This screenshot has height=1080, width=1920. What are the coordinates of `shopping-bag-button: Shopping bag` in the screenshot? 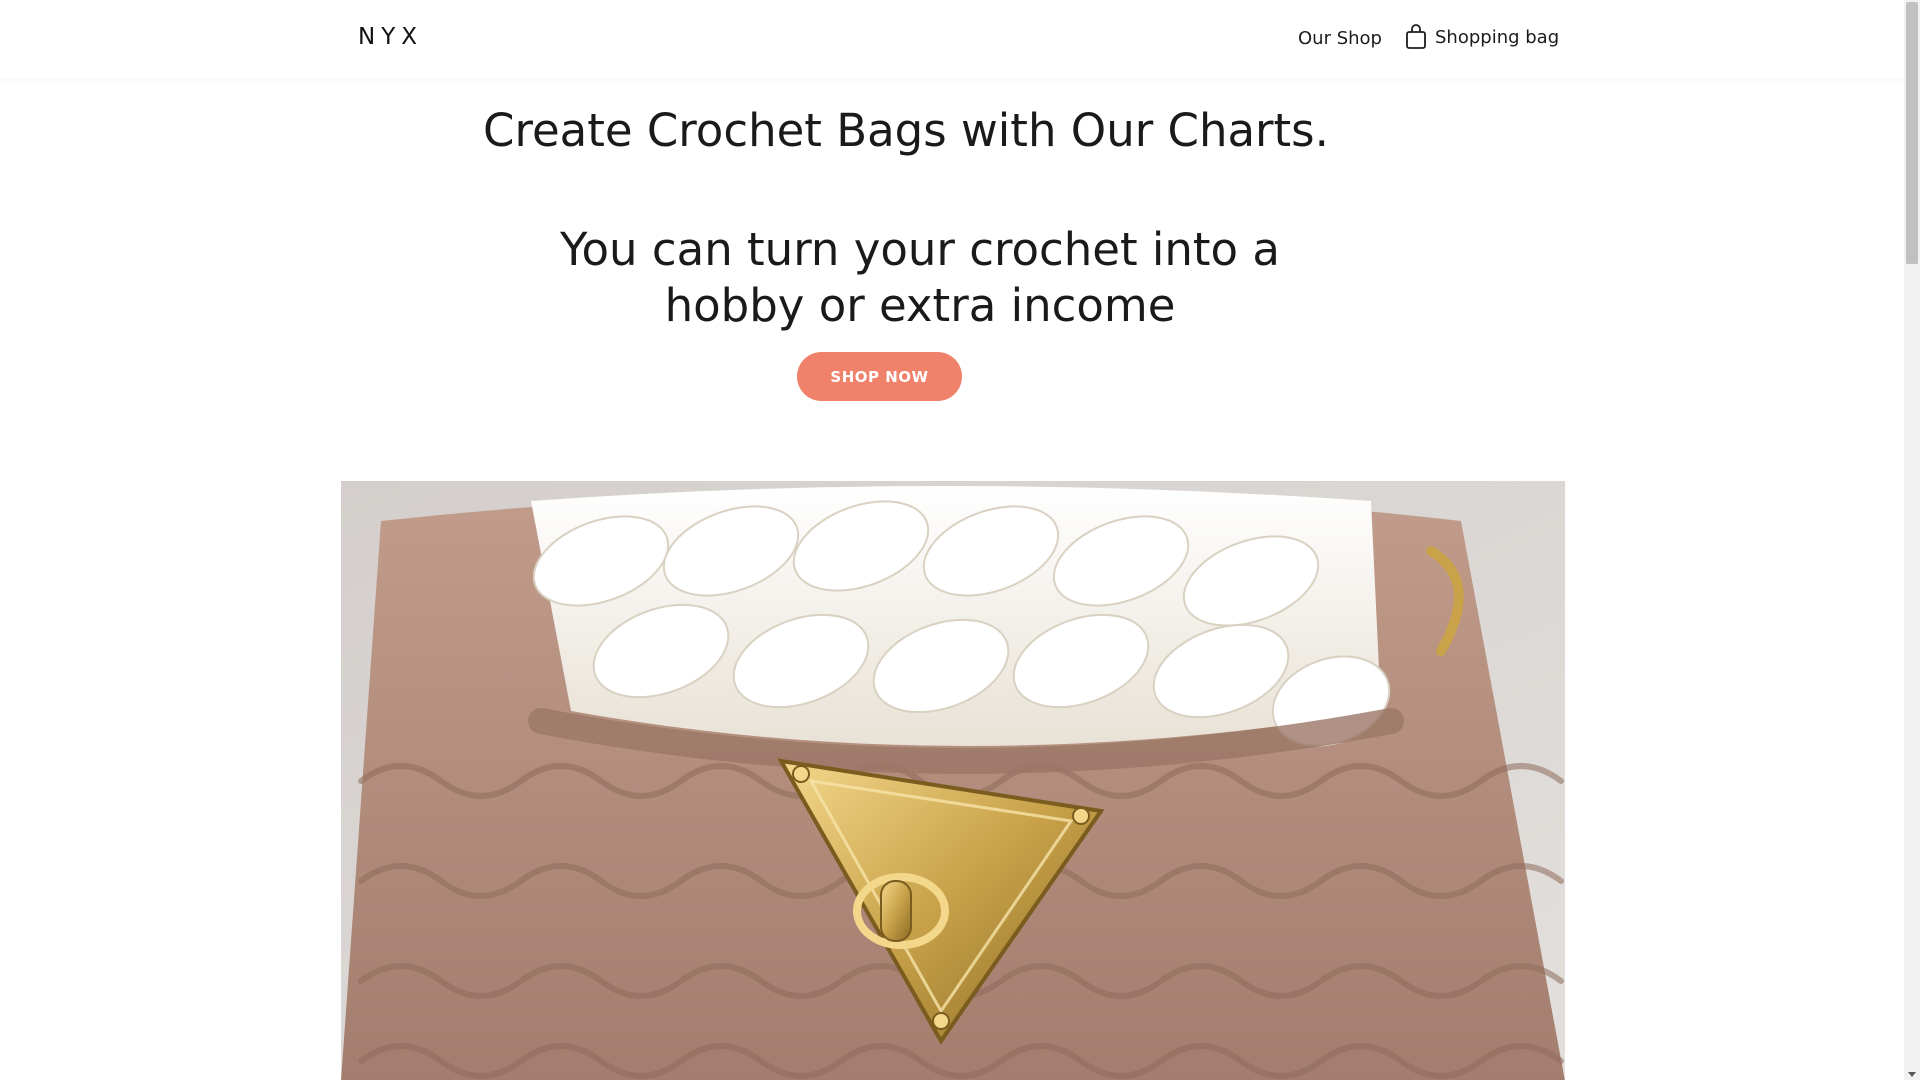 It's located at (1482, 37).